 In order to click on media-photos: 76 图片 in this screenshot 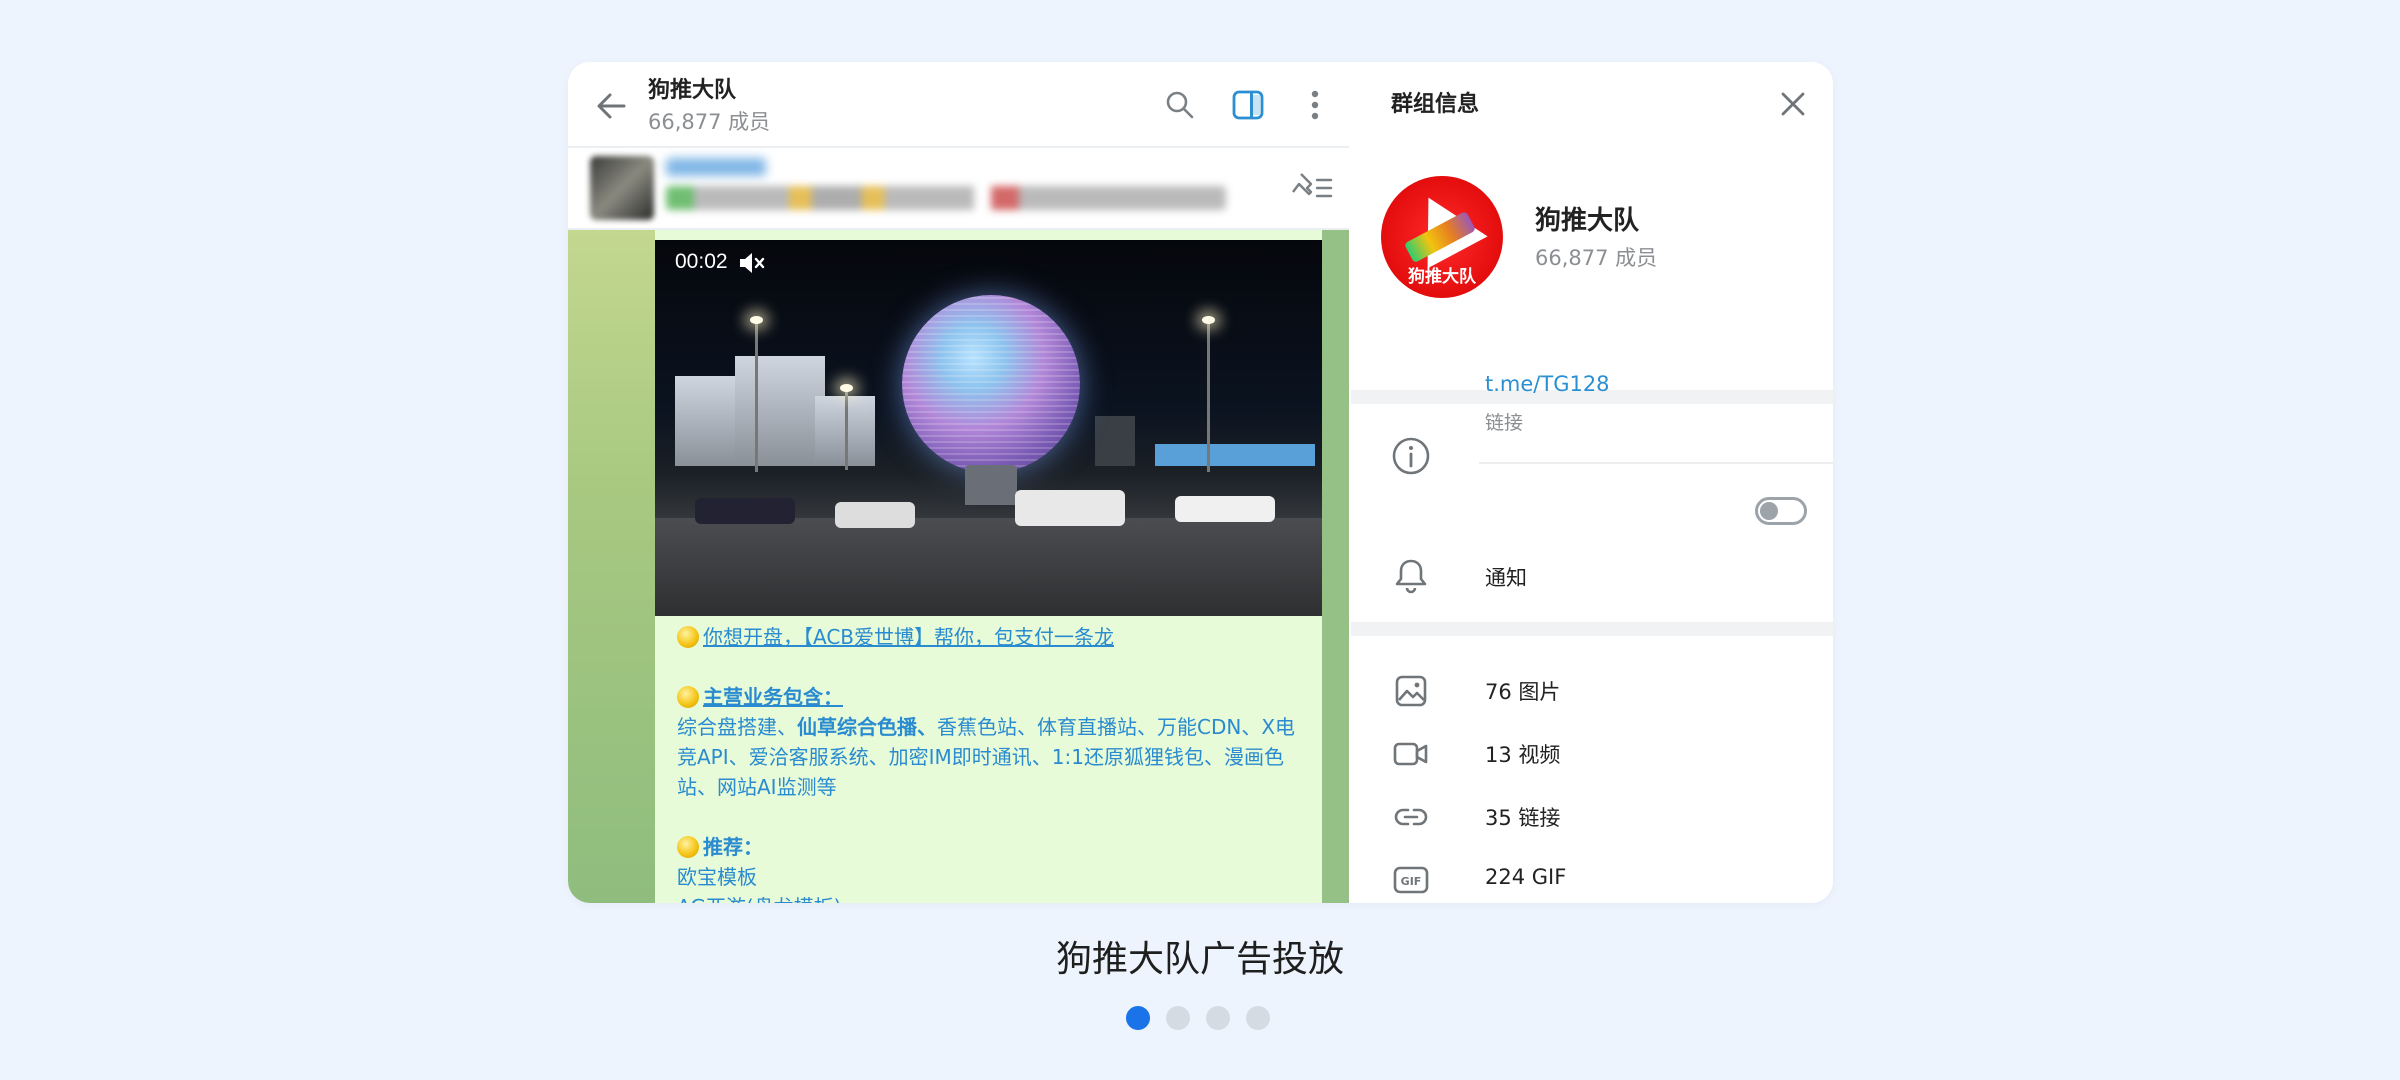, I will do `click(1522, 691)`.